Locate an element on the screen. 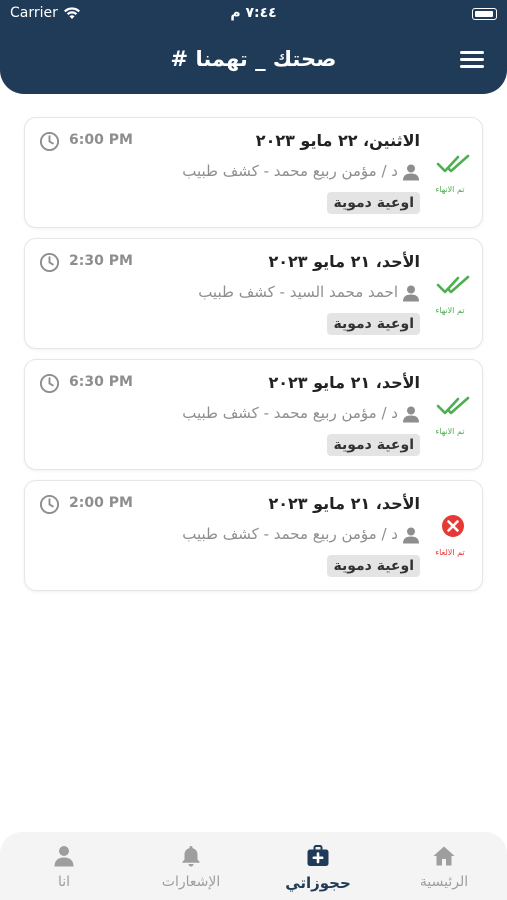  nav-label: الرئيسية is located at coordinates (444, 882).